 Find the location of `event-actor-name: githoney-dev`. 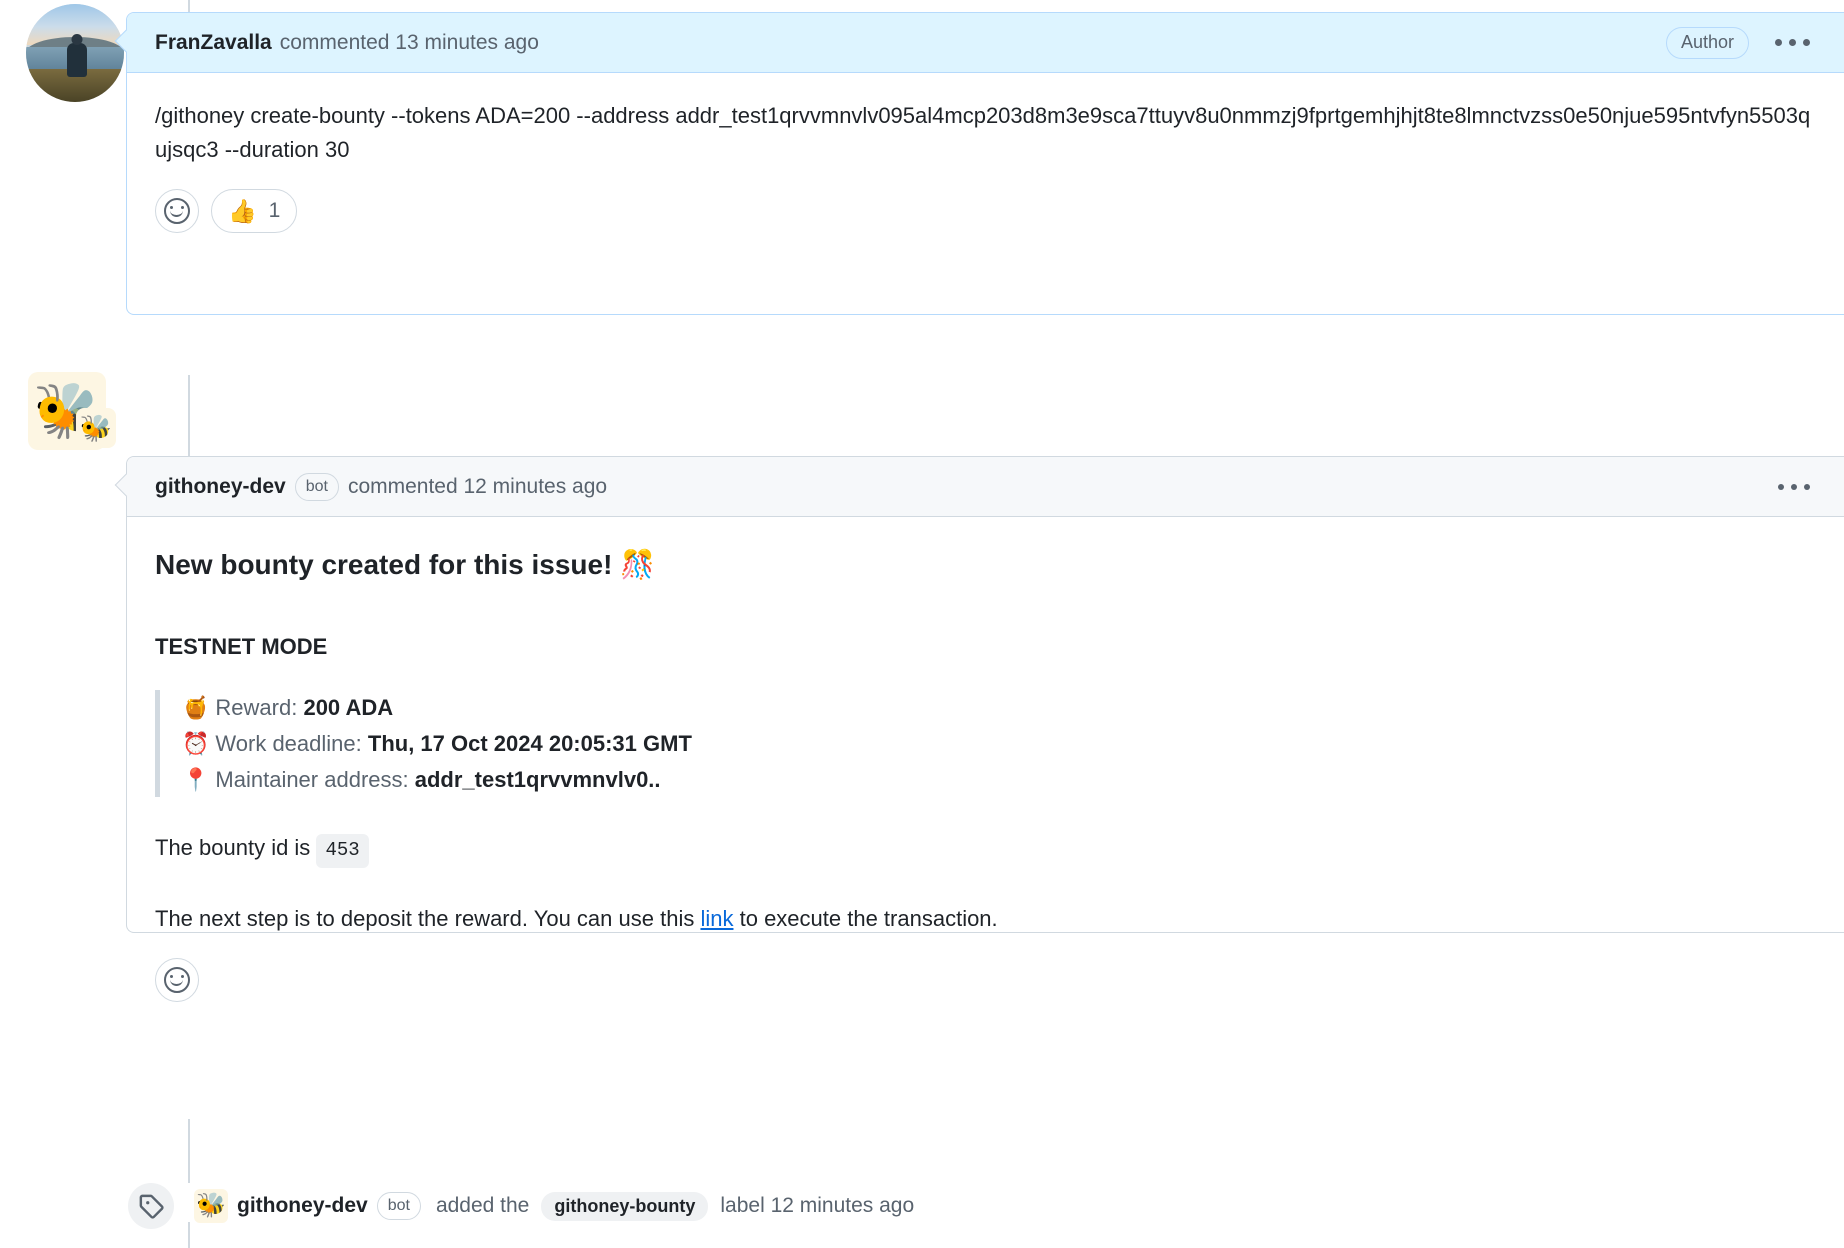

event-actor-name: githoney-dev is located at coordinates (302, 1206).